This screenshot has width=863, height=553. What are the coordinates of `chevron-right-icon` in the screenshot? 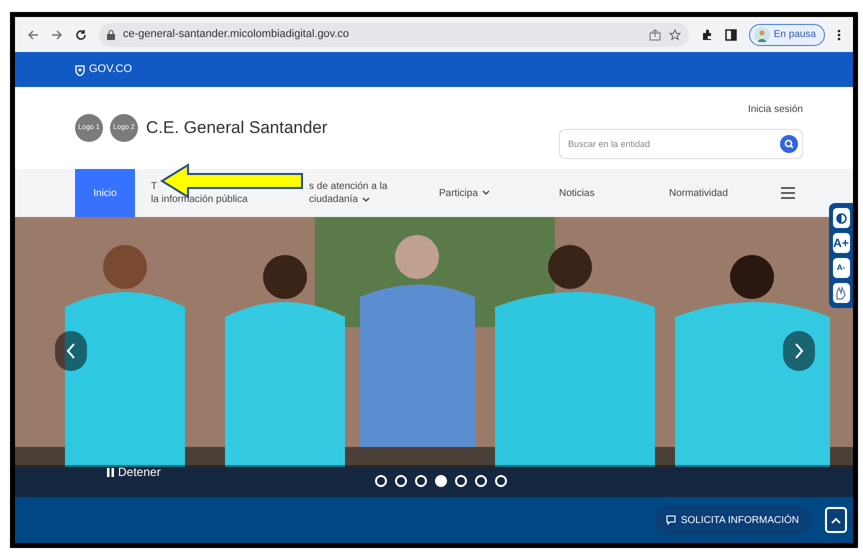 It's located at (799, 351).